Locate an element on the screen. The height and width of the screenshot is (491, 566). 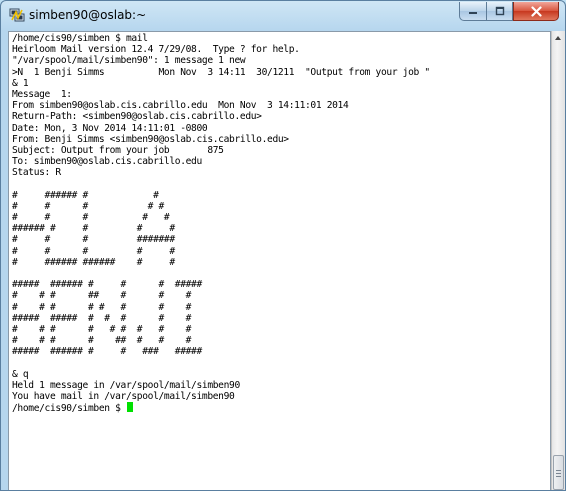
window-title: simben90@oslab:~ is located at coordinates (88, 15).